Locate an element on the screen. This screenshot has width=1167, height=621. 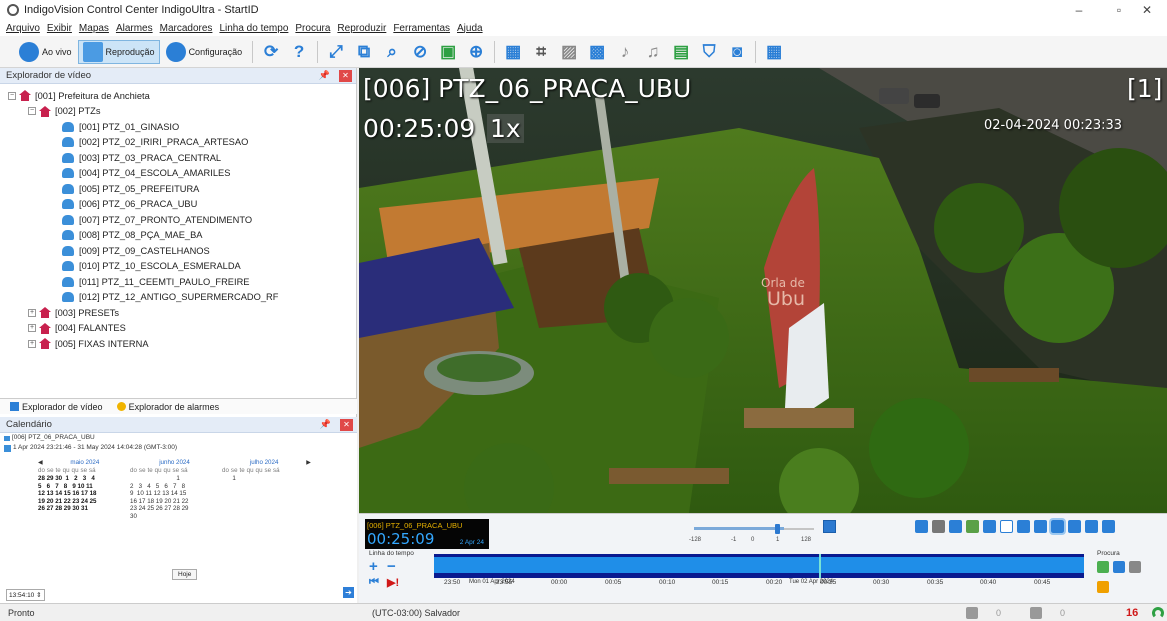
camera-item: [001] PTZ_01_GINASIO is located at coordinates (178, 127).